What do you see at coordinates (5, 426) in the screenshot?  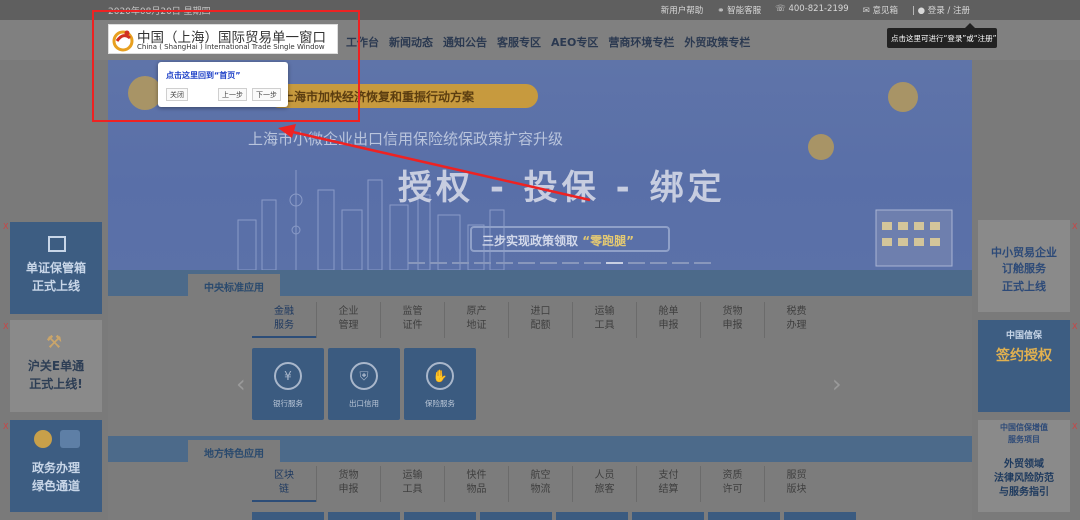 I see `close-left-ad-3: X` at bounding box center [5, 426].